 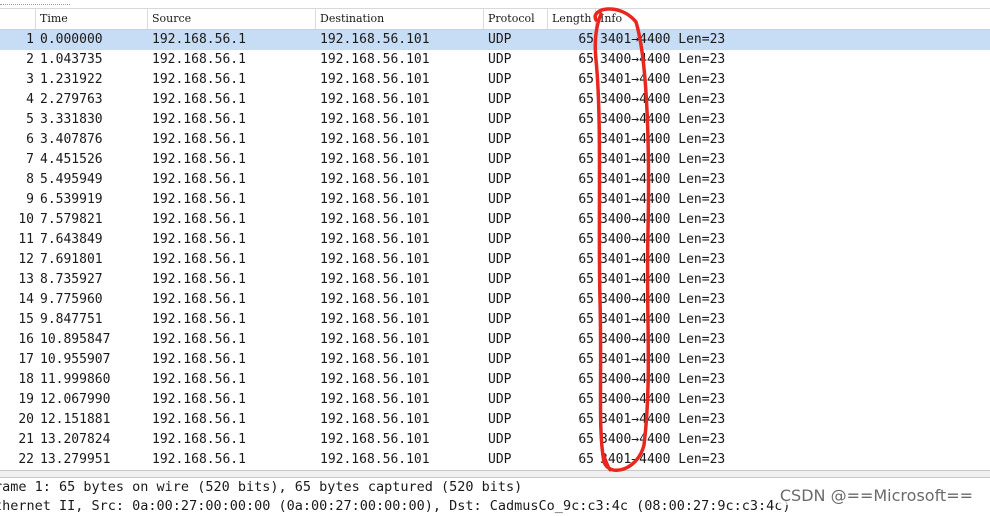 I want to click on column-header-source: Source, so click(x=232, y=19).